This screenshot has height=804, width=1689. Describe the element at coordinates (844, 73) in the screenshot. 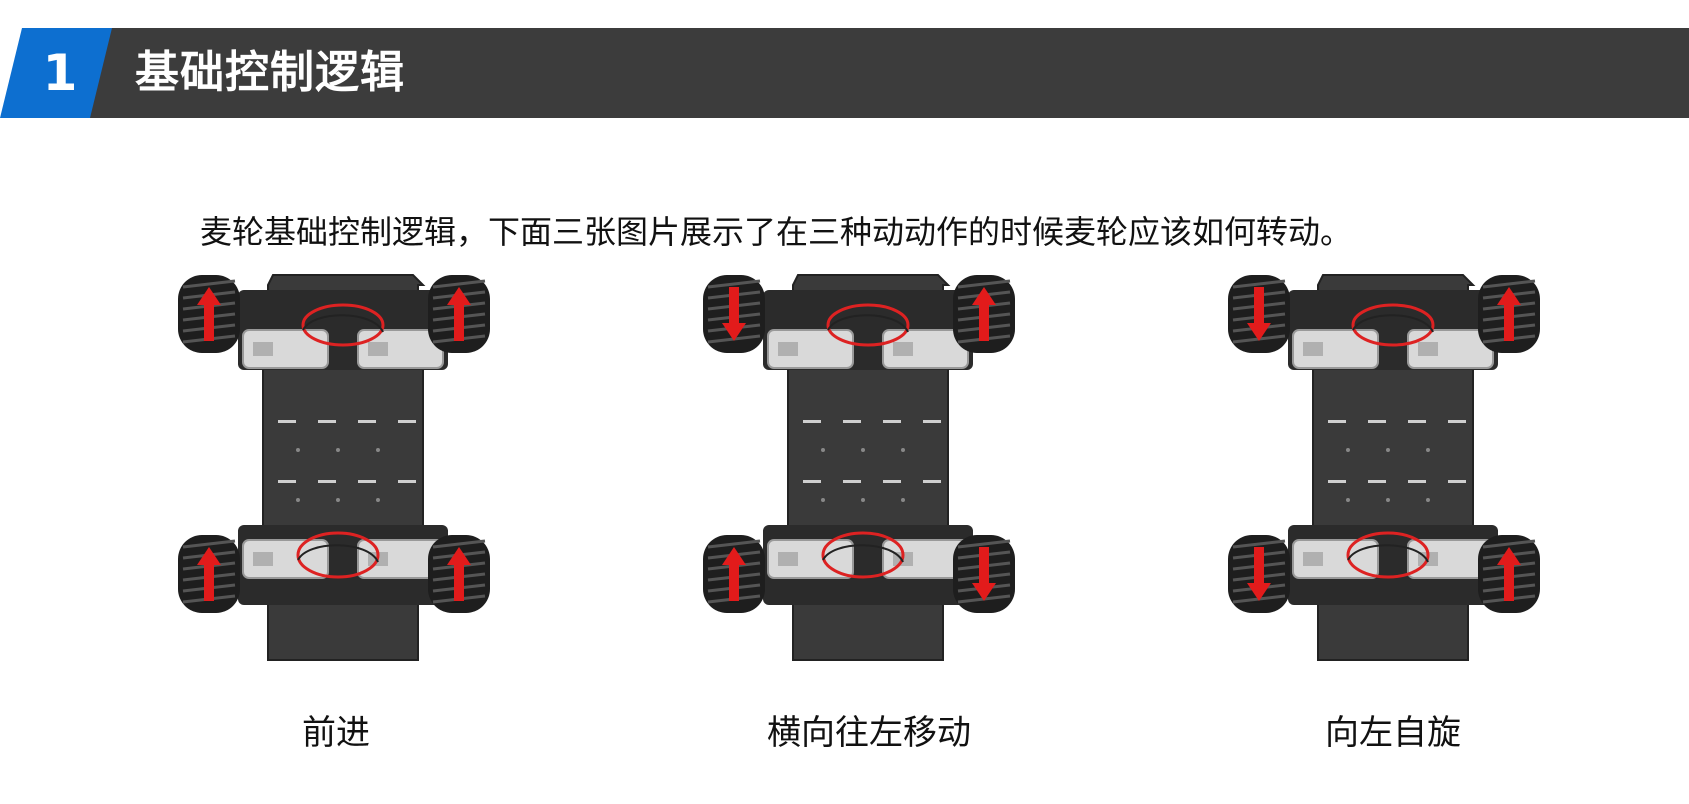

I see `section-header: 1 基础控制逻辑` at that location.